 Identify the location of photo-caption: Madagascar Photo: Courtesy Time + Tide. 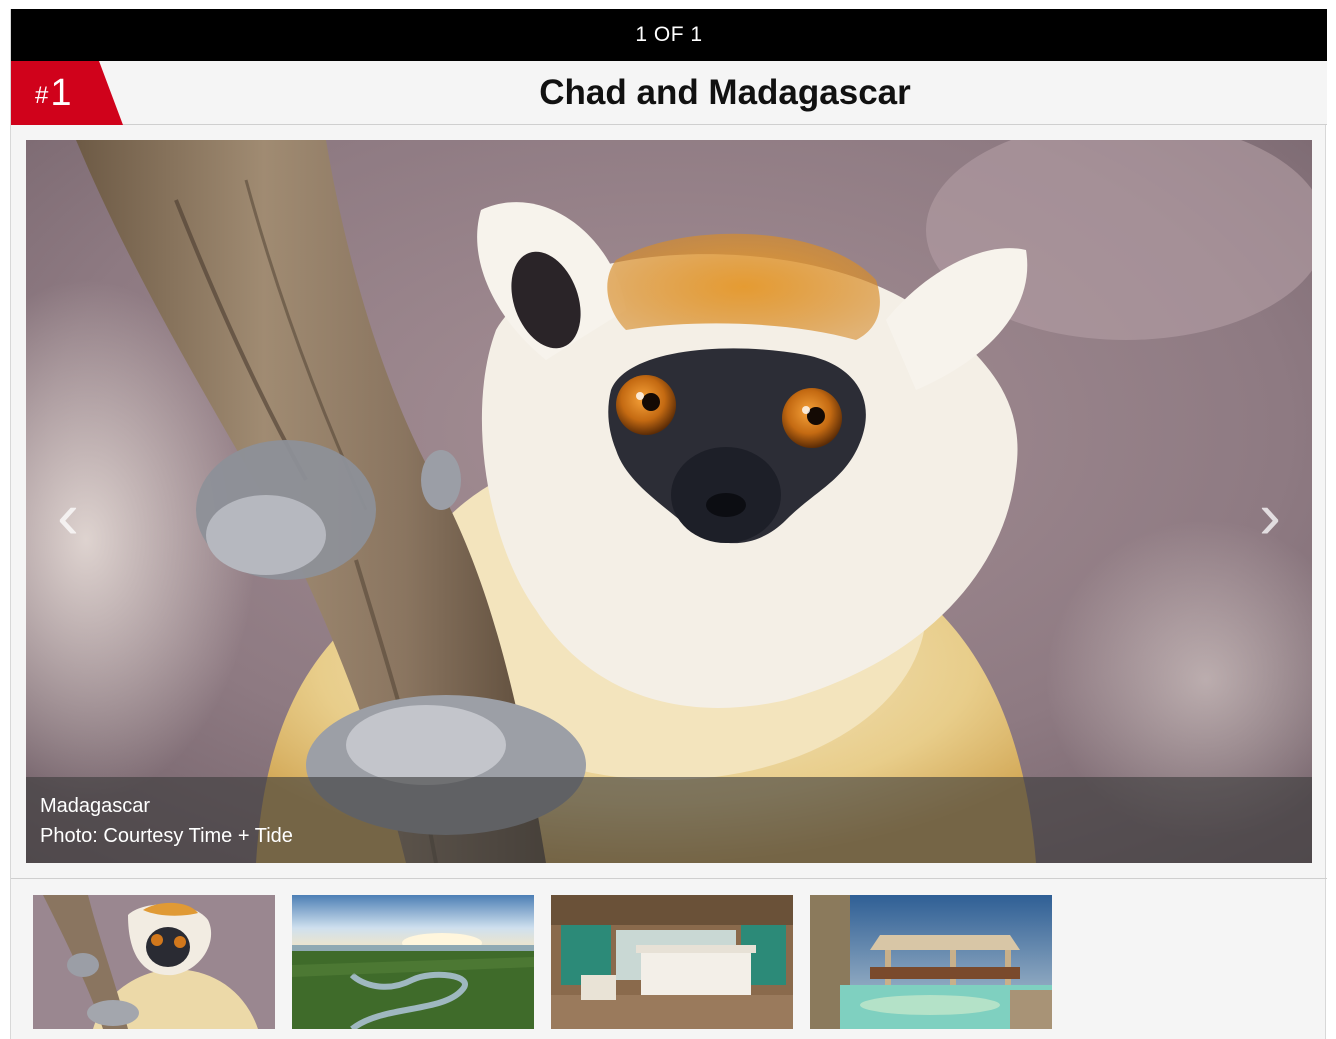
(669, 820).